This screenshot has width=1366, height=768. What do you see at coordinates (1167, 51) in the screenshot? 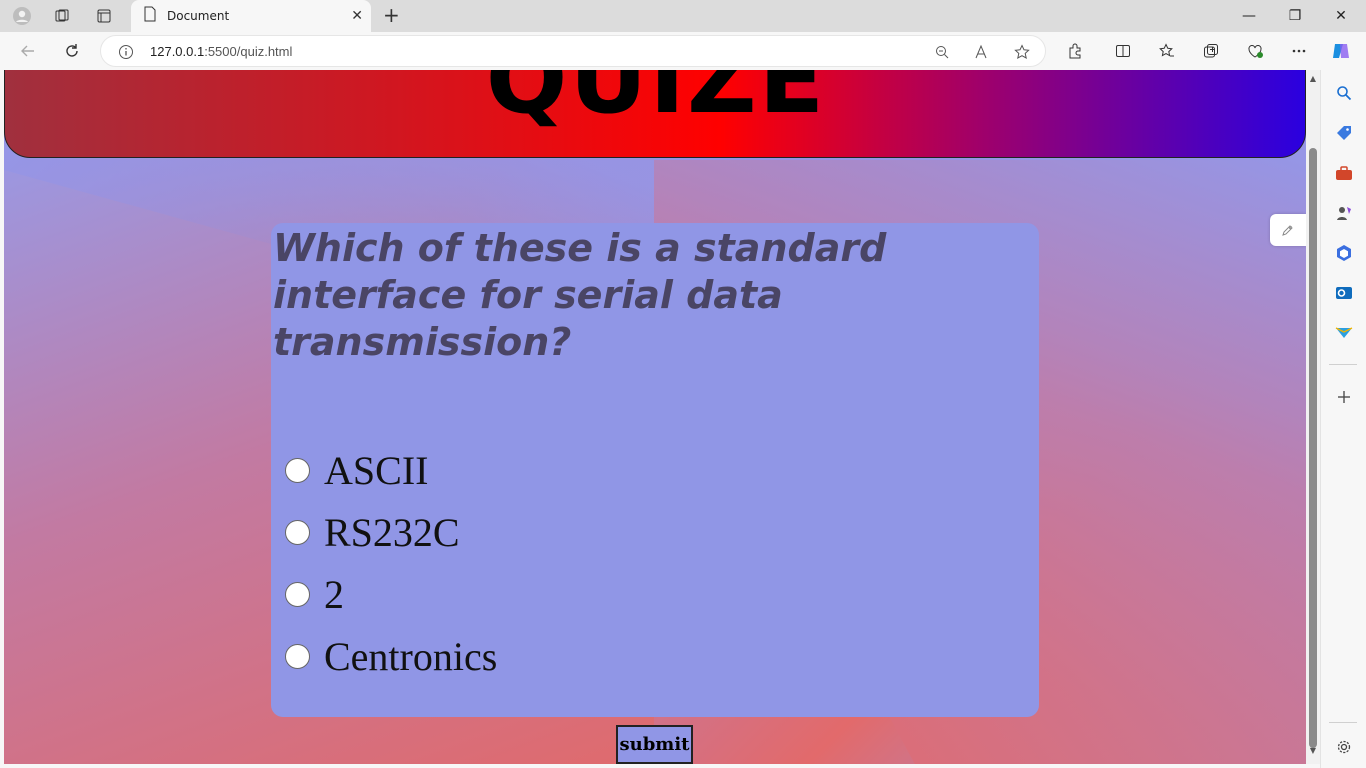
I see `favorites-icon` at bounding box center [1167, 51].